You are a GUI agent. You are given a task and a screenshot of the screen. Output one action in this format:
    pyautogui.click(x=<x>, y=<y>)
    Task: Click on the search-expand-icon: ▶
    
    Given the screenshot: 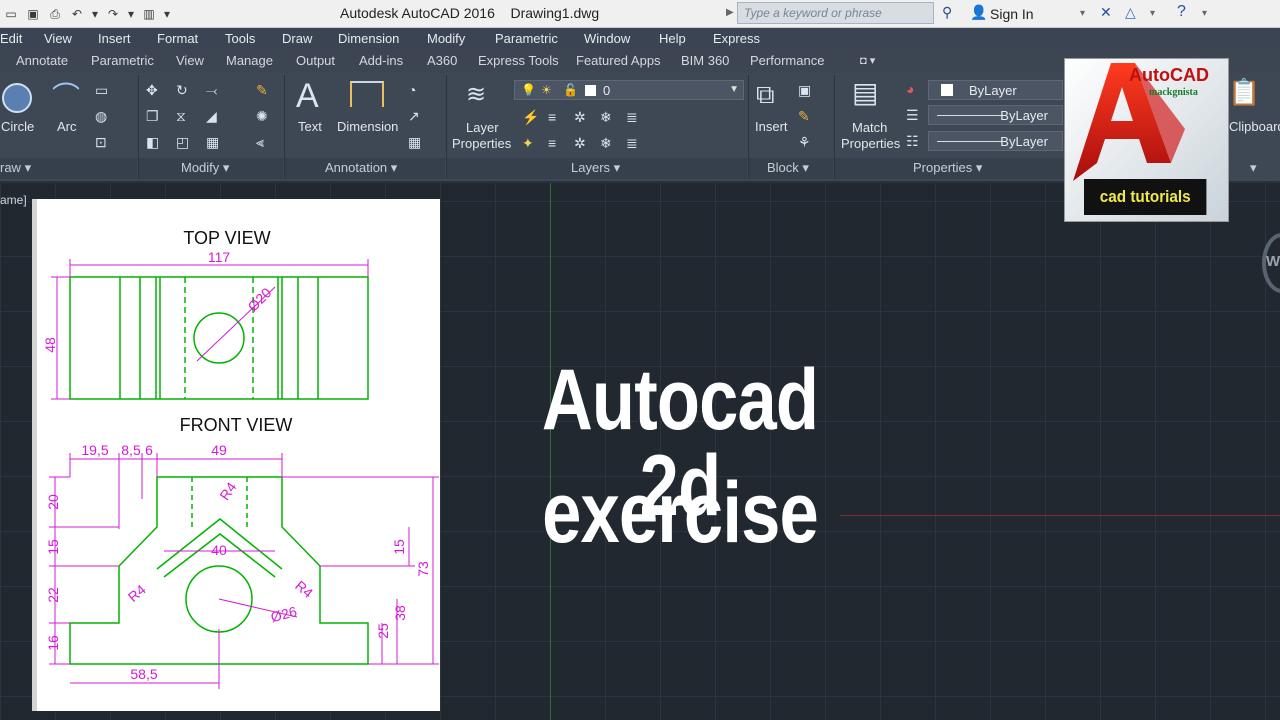 What is the action you would take?
    pyautogui.click(x=730, y=12)
    